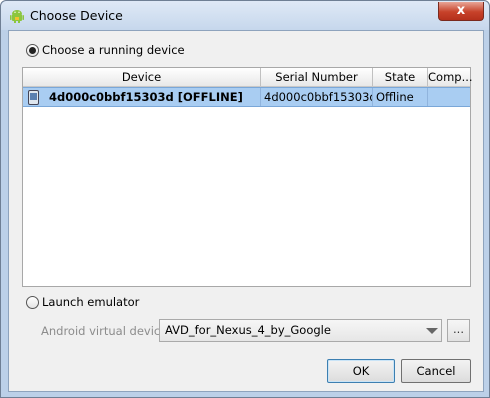 The height and width of the screenshot is (398, 490). What do you see at coordinates (449, 97) in the screenshot?
I see `compatible-cell` at bounding box center [449, 97].